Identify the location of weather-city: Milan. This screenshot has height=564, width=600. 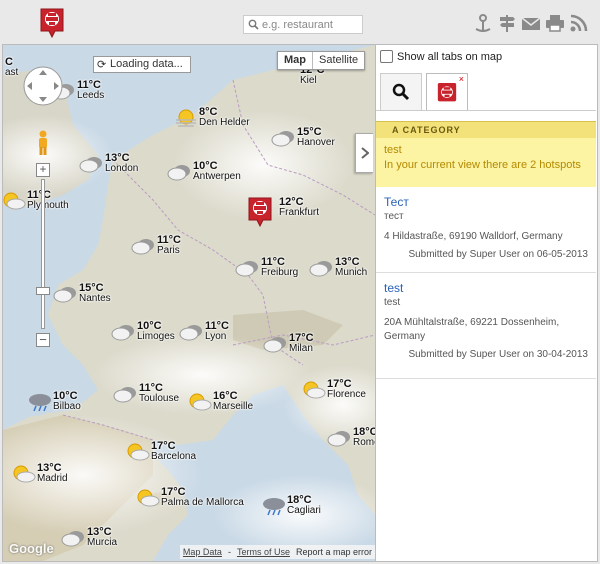
(301, 348).